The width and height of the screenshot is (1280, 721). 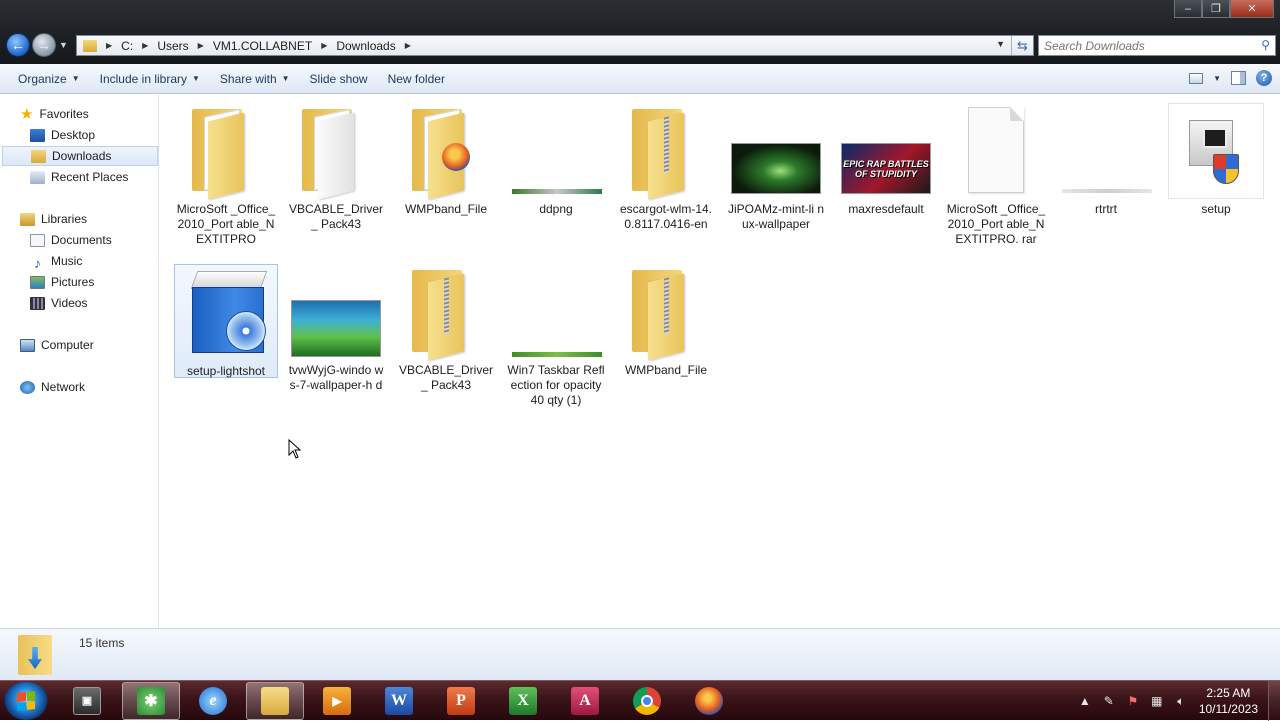 I want to click on address-history-dropdown-icon: ▼, so click(x=1000, y=44).